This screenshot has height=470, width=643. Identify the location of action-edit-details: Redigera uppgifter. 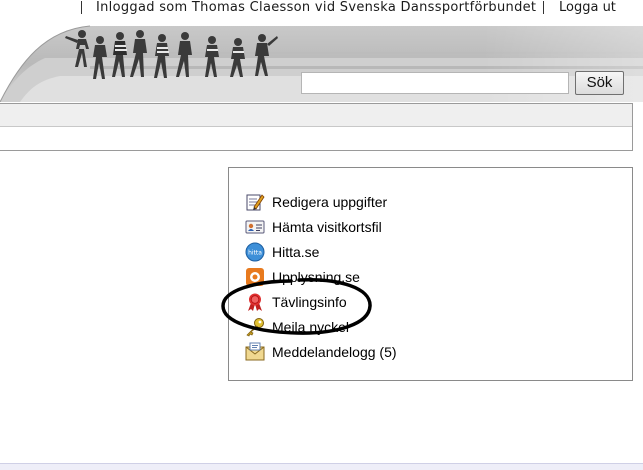
(320, 201).